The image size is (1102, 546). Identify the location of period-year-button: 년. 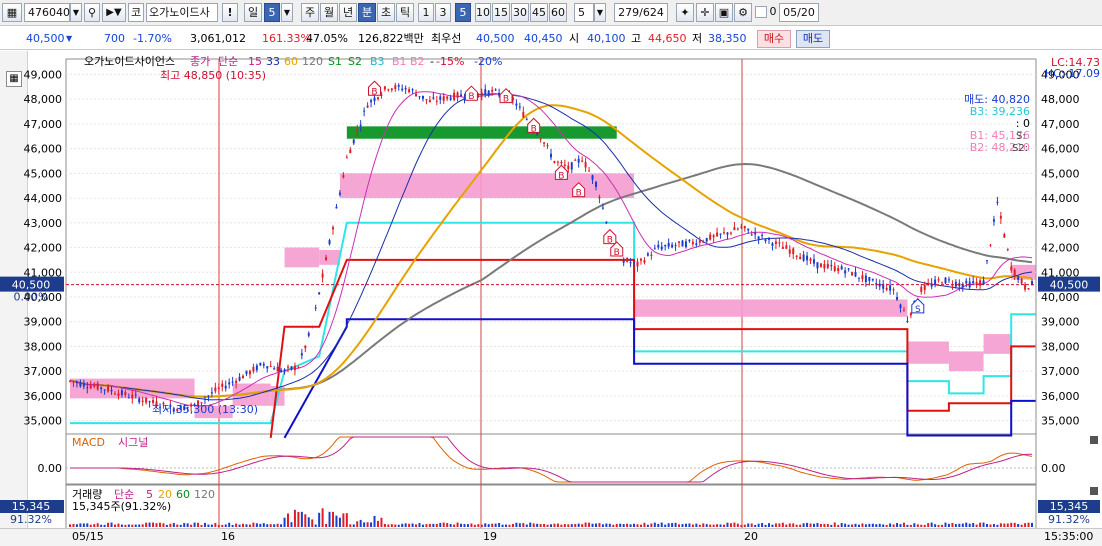
(348, 12).